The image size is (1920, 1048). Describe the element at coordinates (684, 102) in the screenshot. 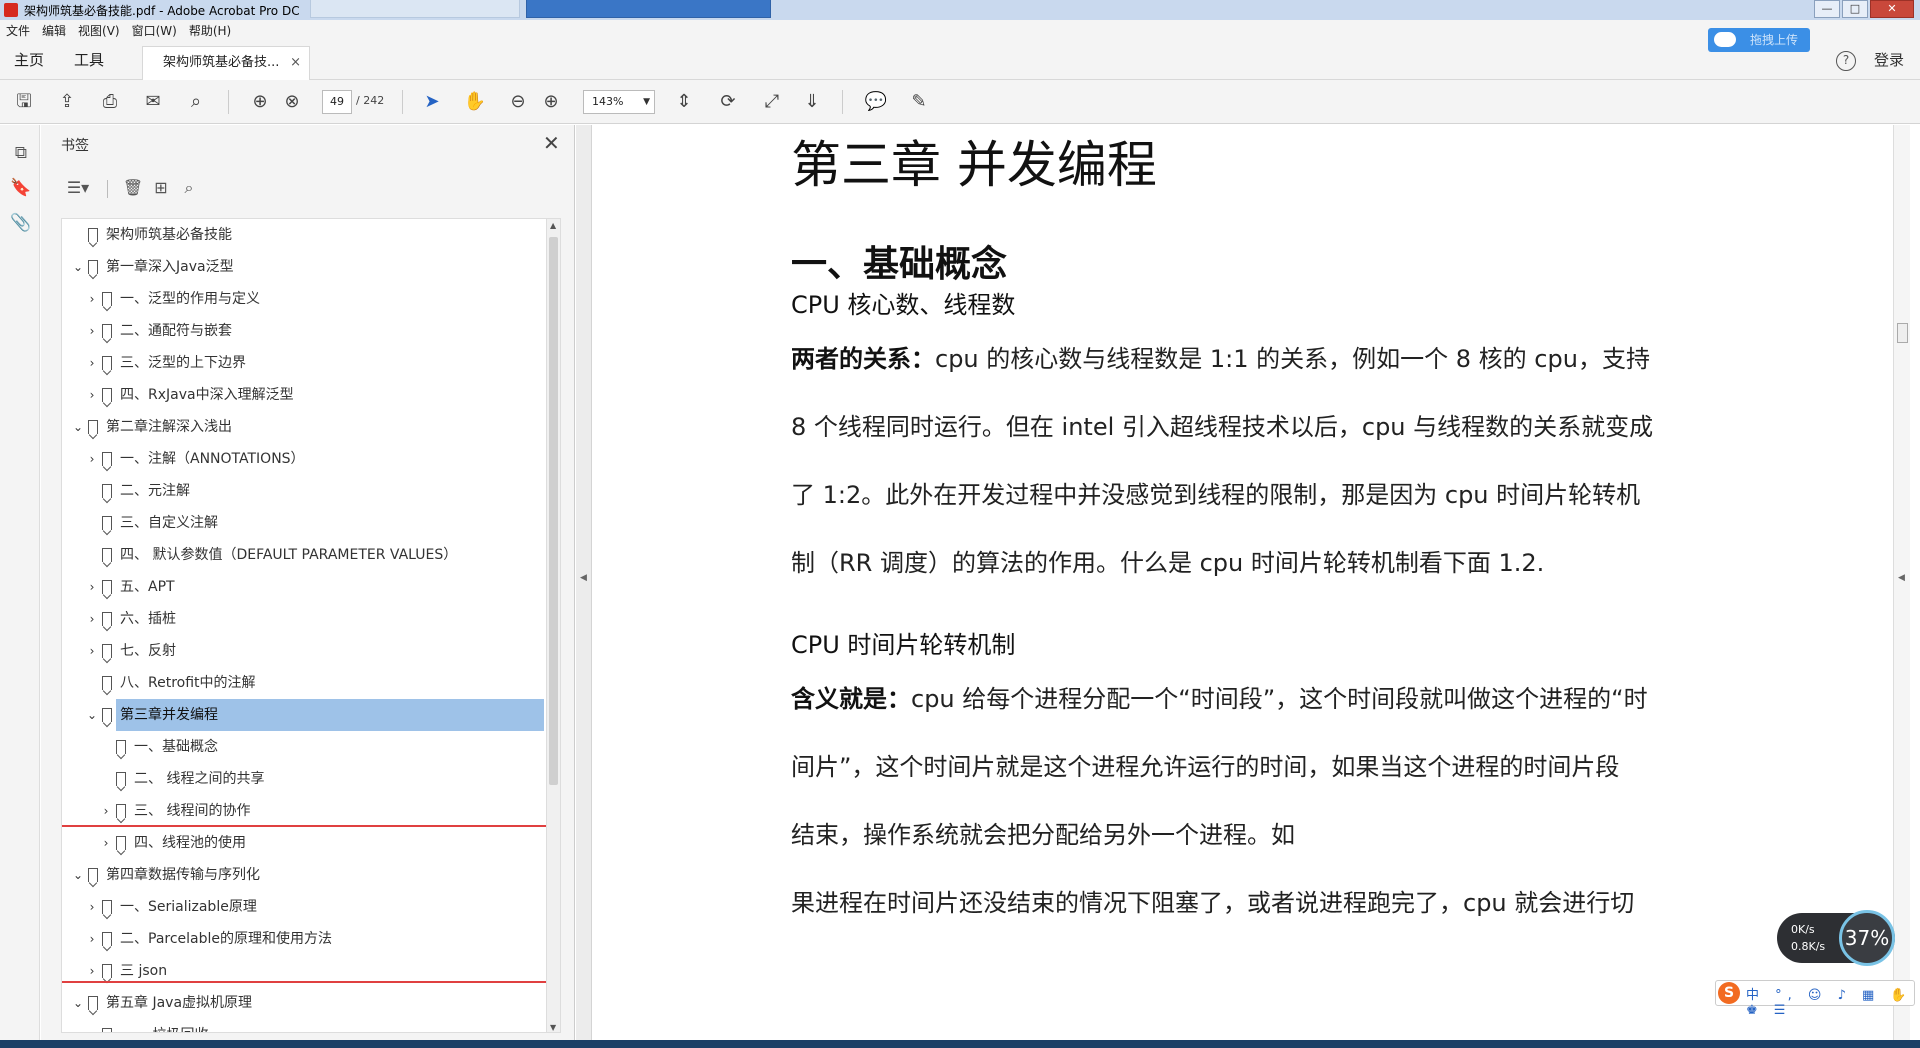

I see `fit-width-icon: ⇕` at that location.